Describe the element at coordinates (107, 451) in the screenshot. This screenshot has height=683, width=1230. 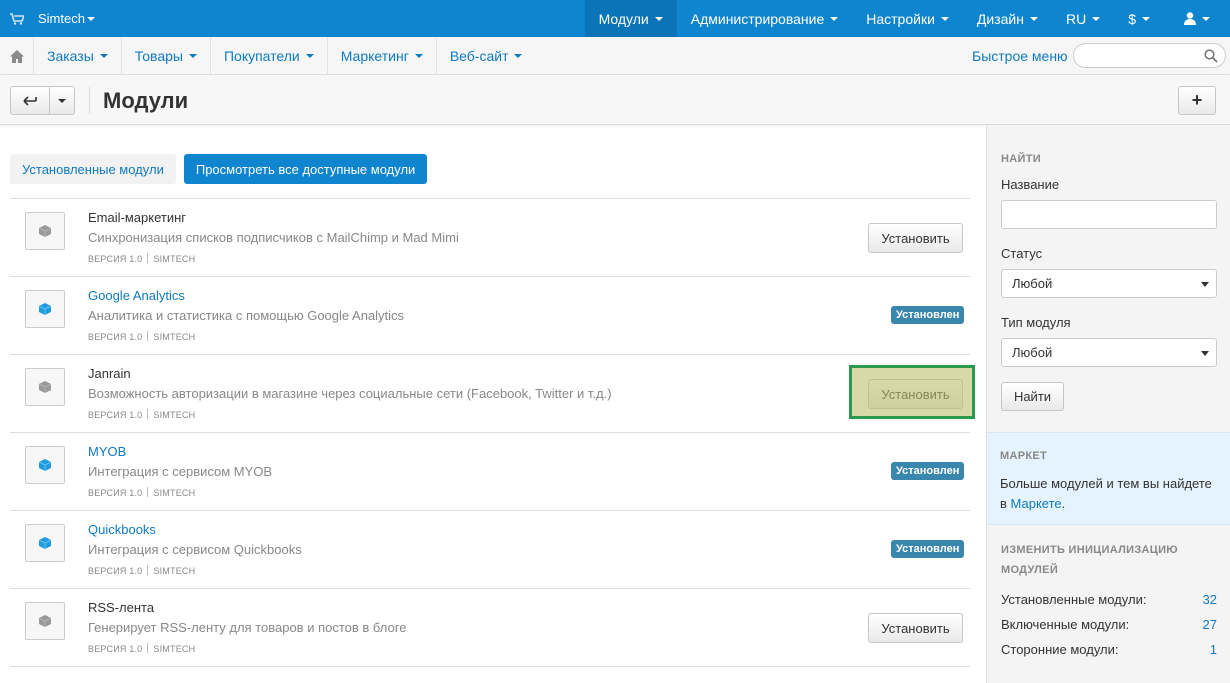
I see `module-name-link: MYOB` at that location.